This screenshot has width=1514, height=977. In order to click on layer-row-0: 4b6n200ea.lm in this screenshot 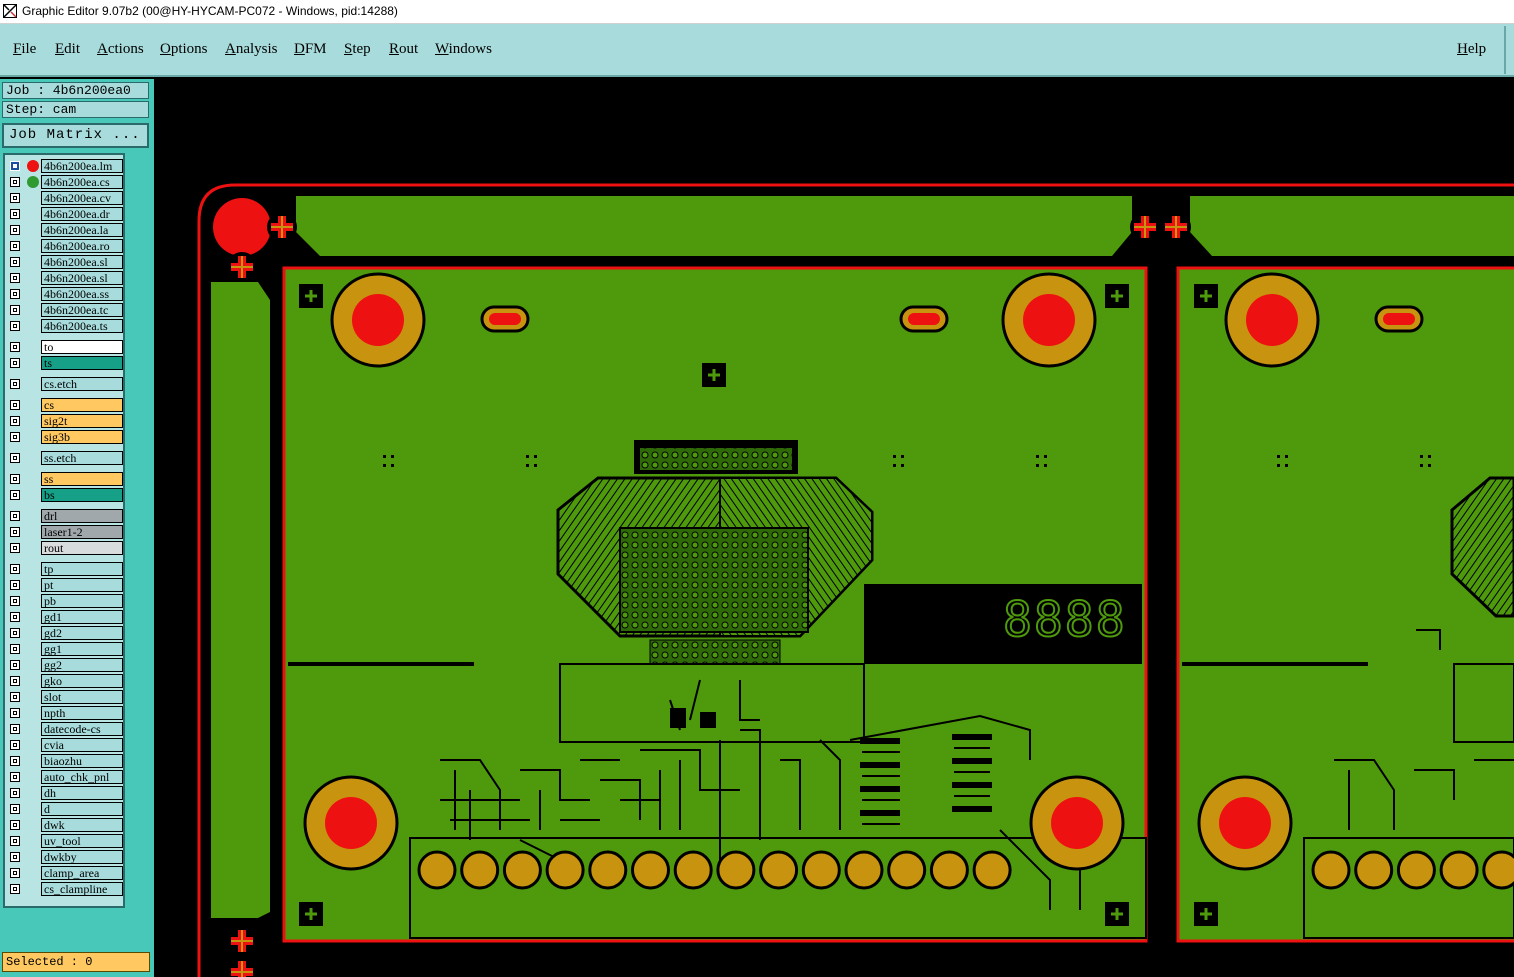, I will do `click(64, 166)`.